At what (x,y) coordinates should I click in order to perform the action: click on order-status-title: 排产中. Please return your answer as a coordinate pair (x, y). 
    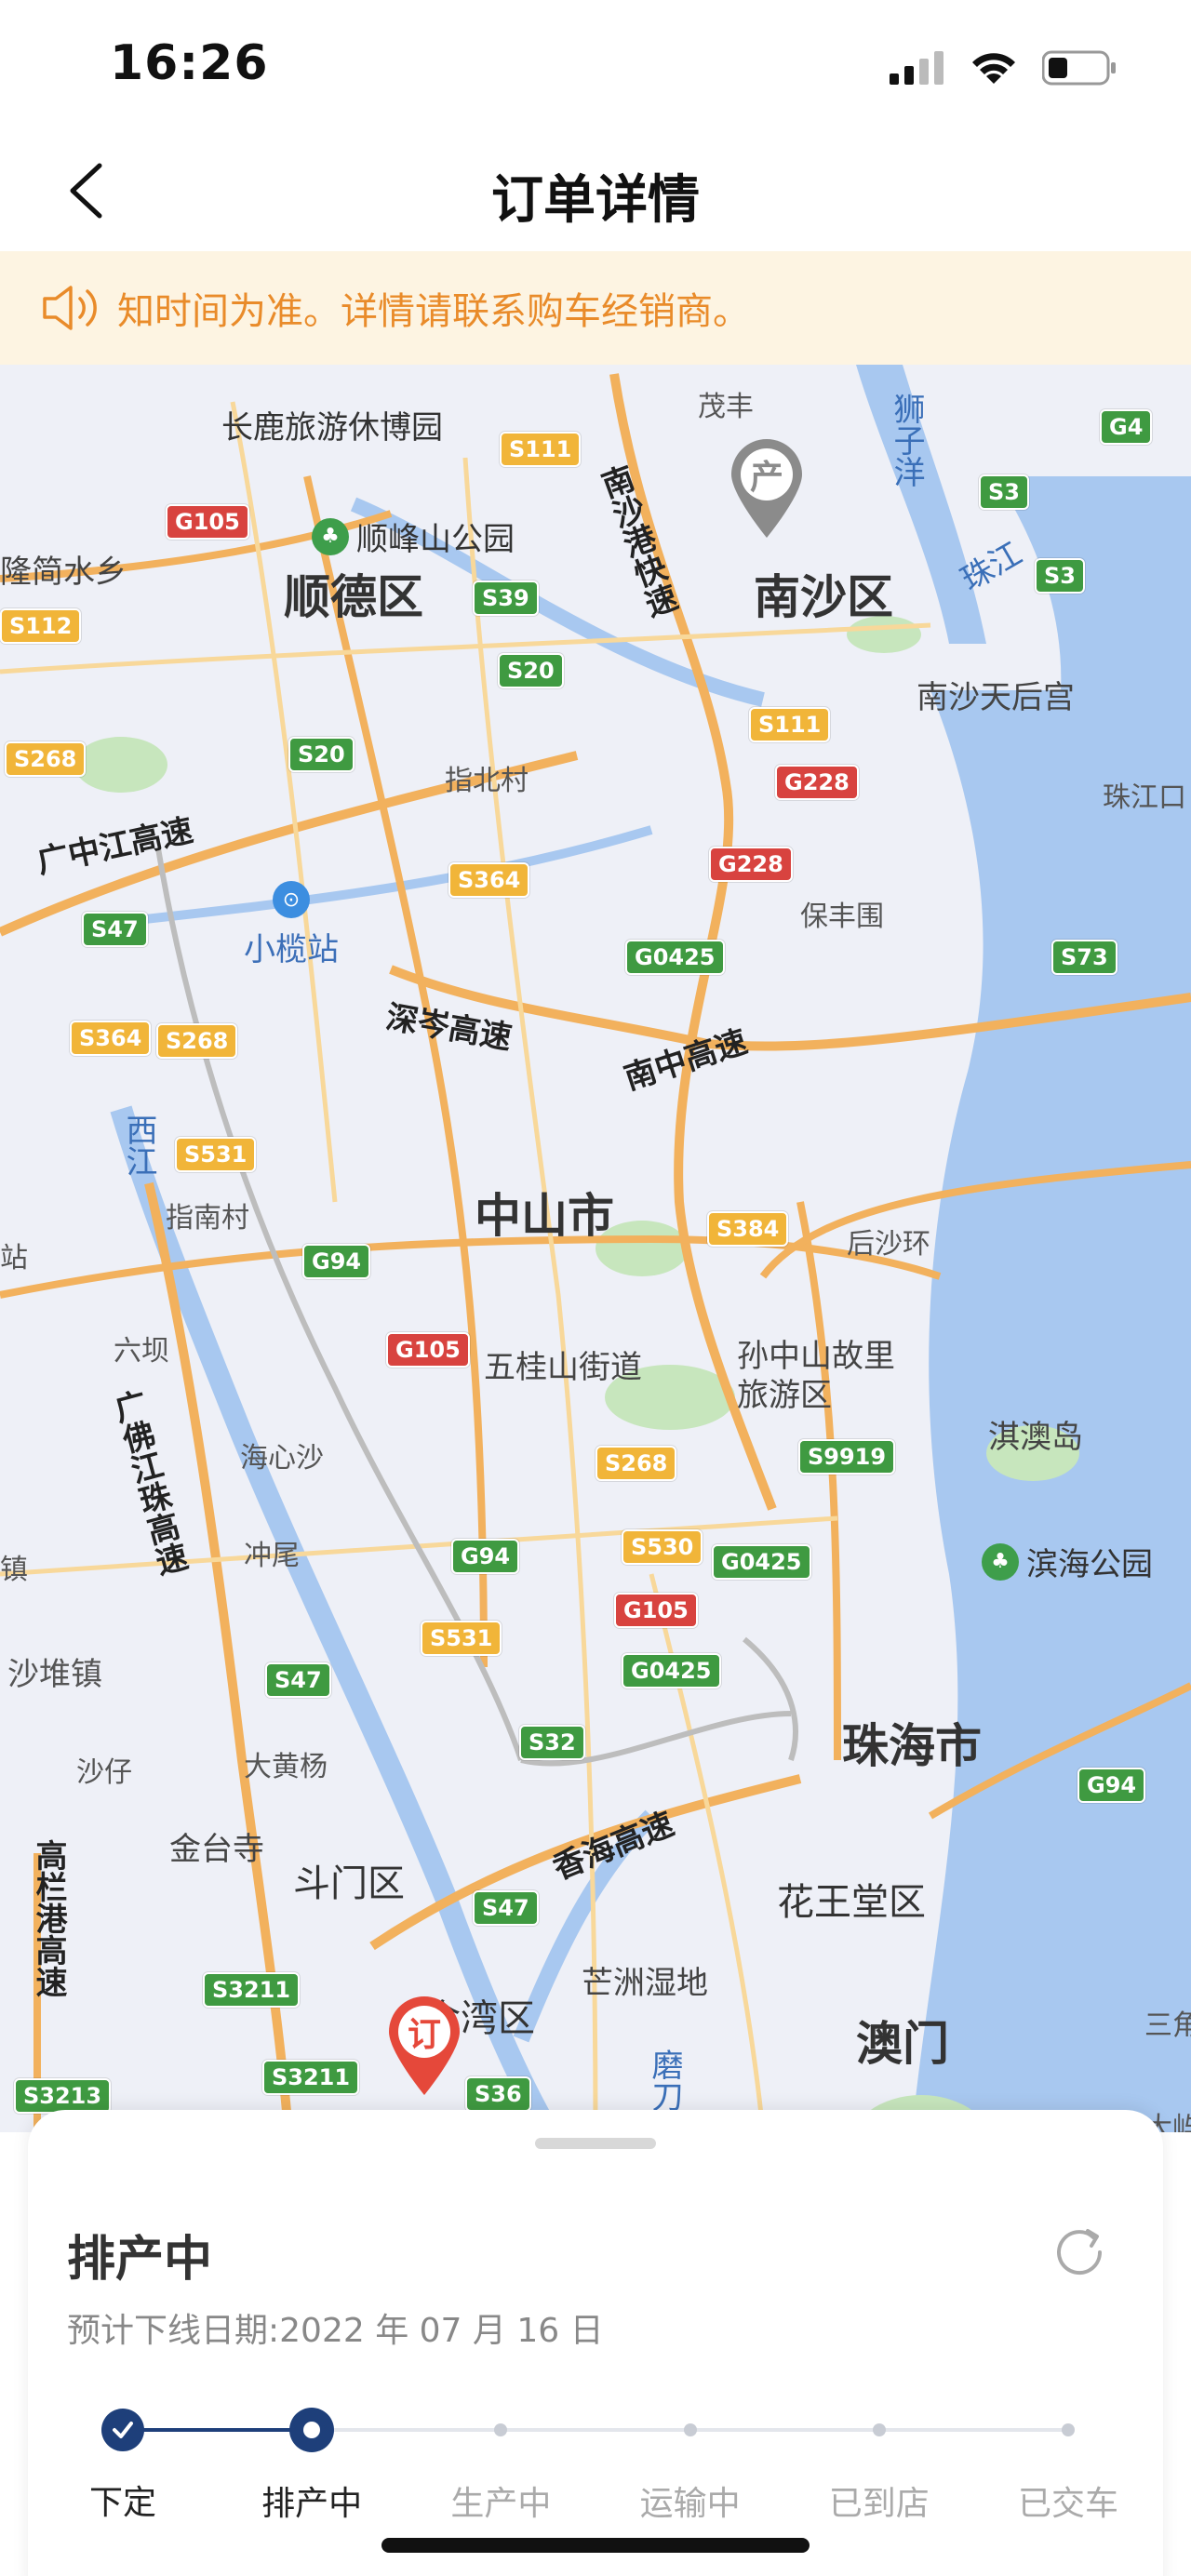
    Looking at the image, I should click on (140, 2260).